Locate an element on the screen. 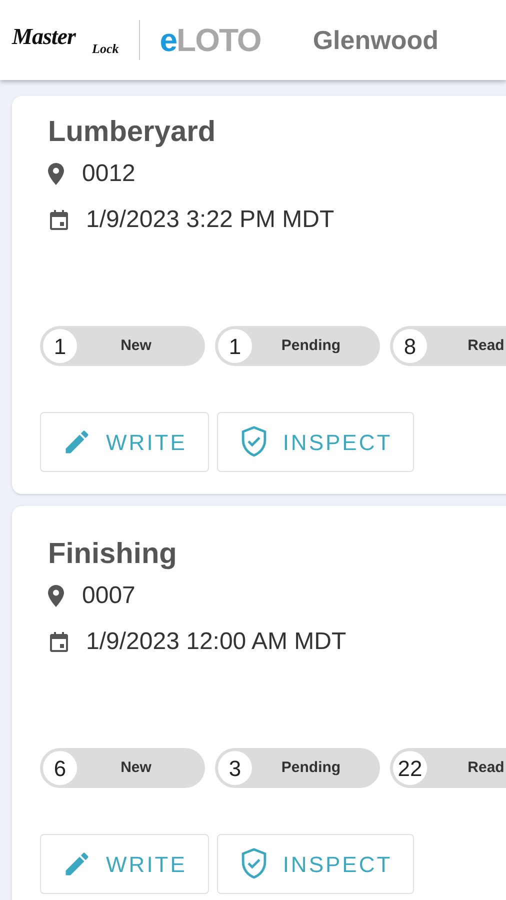  status-chip: 1 New is located at coordinates (122, 346).